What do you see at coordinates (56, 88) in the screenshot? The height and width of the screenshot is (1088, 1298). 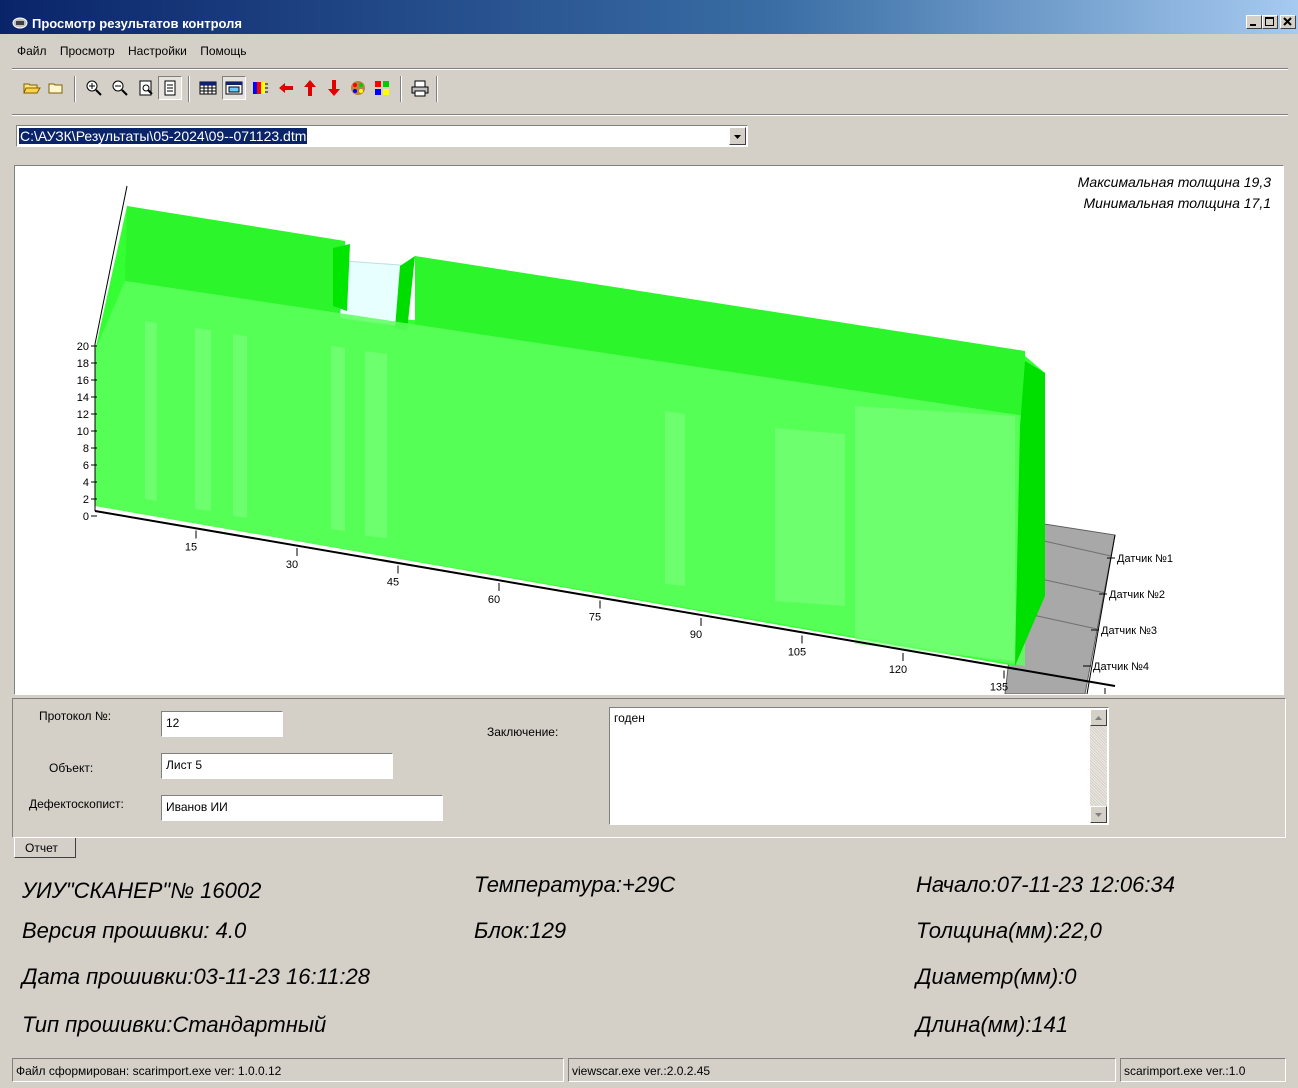 I see `folder-icon` at bounding box center [56, 88].